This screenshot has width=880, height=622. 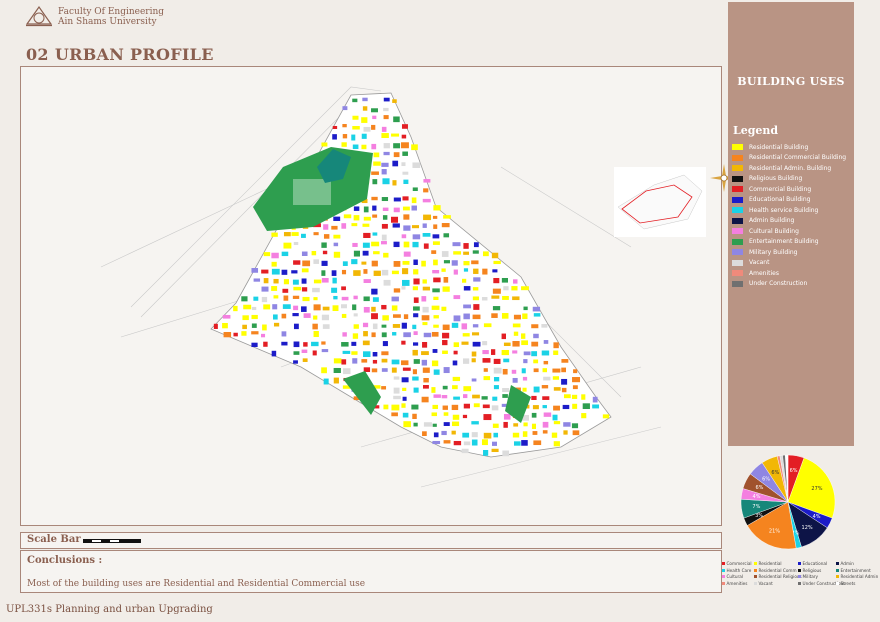 I want to click on pie-legend-label: Religious, so click(x=812, y=570).